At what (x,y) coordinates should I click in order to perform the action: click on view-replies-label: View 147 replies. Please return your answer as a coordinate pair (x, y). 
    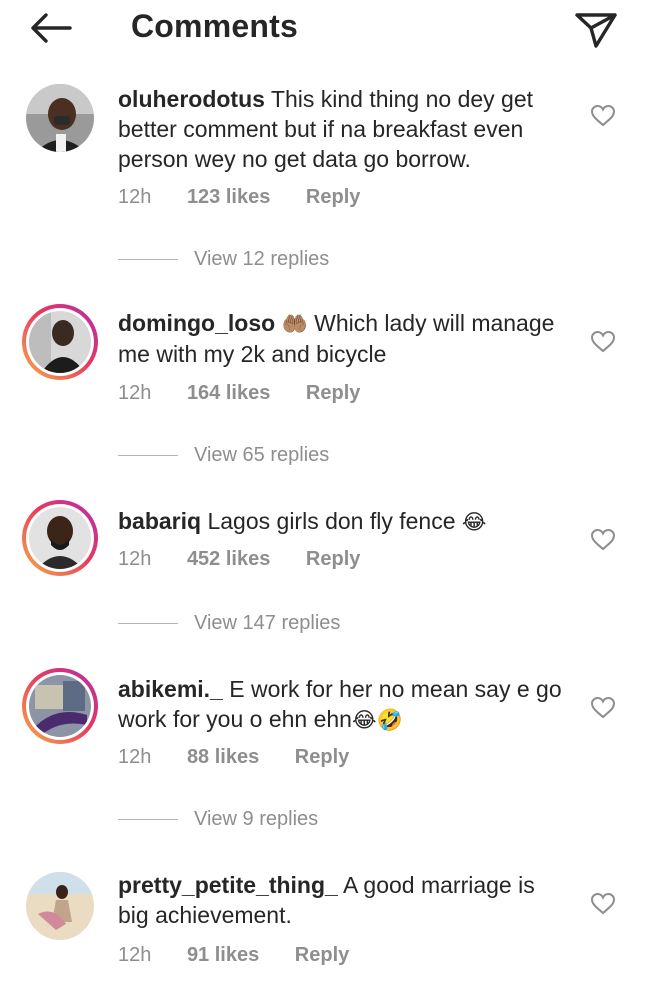
    Looking at the image, I should click on (267, 623).